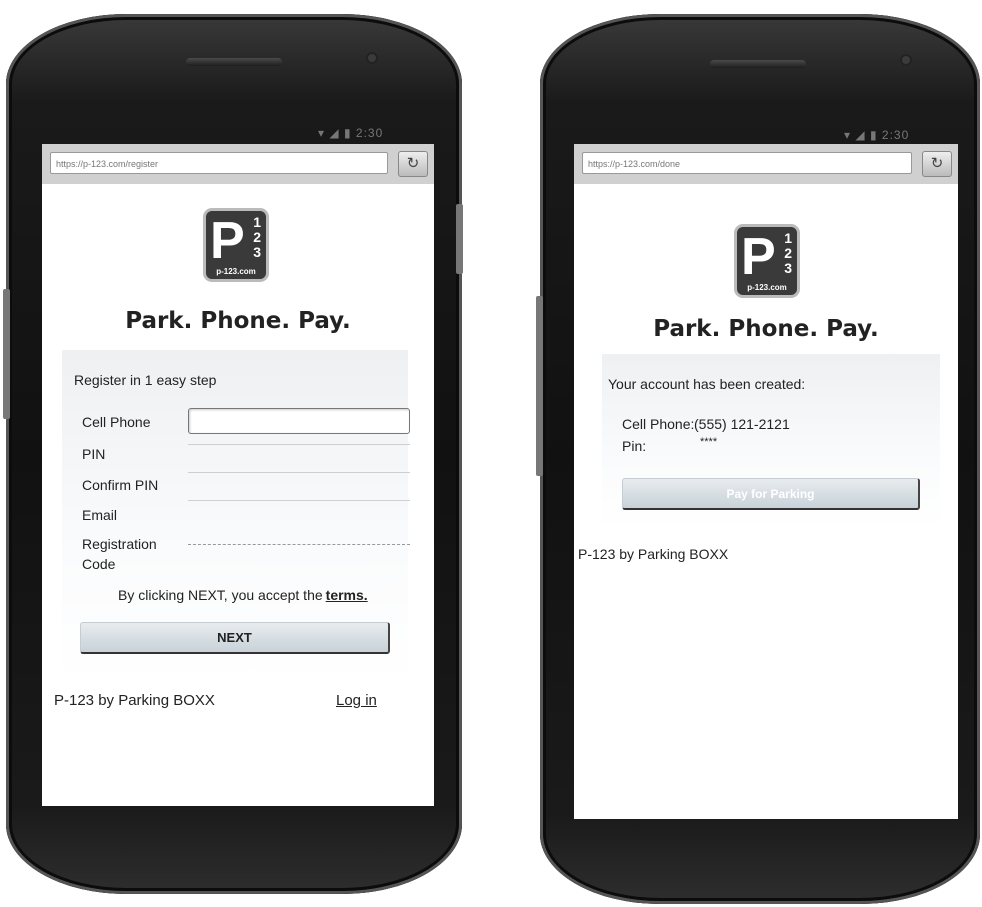 This screenshot has height=907, width=982. I want to click on email-label: Email, so click(100, 515).